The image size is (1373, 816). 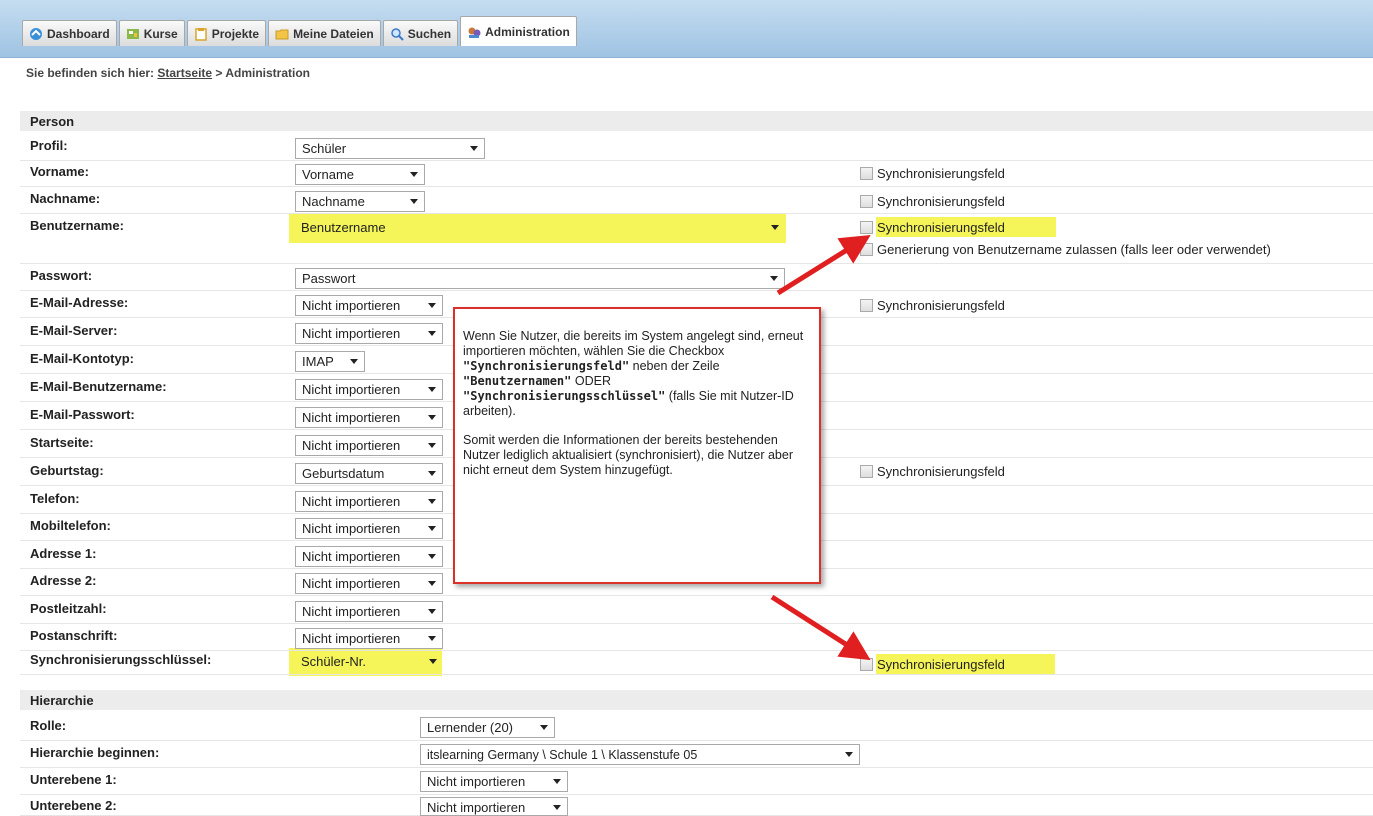 What do you see at coordinates (98, 386) in the screenshot?
I see `field-label: E-Mail-Benutzername:` at bounding box center [98, 386].